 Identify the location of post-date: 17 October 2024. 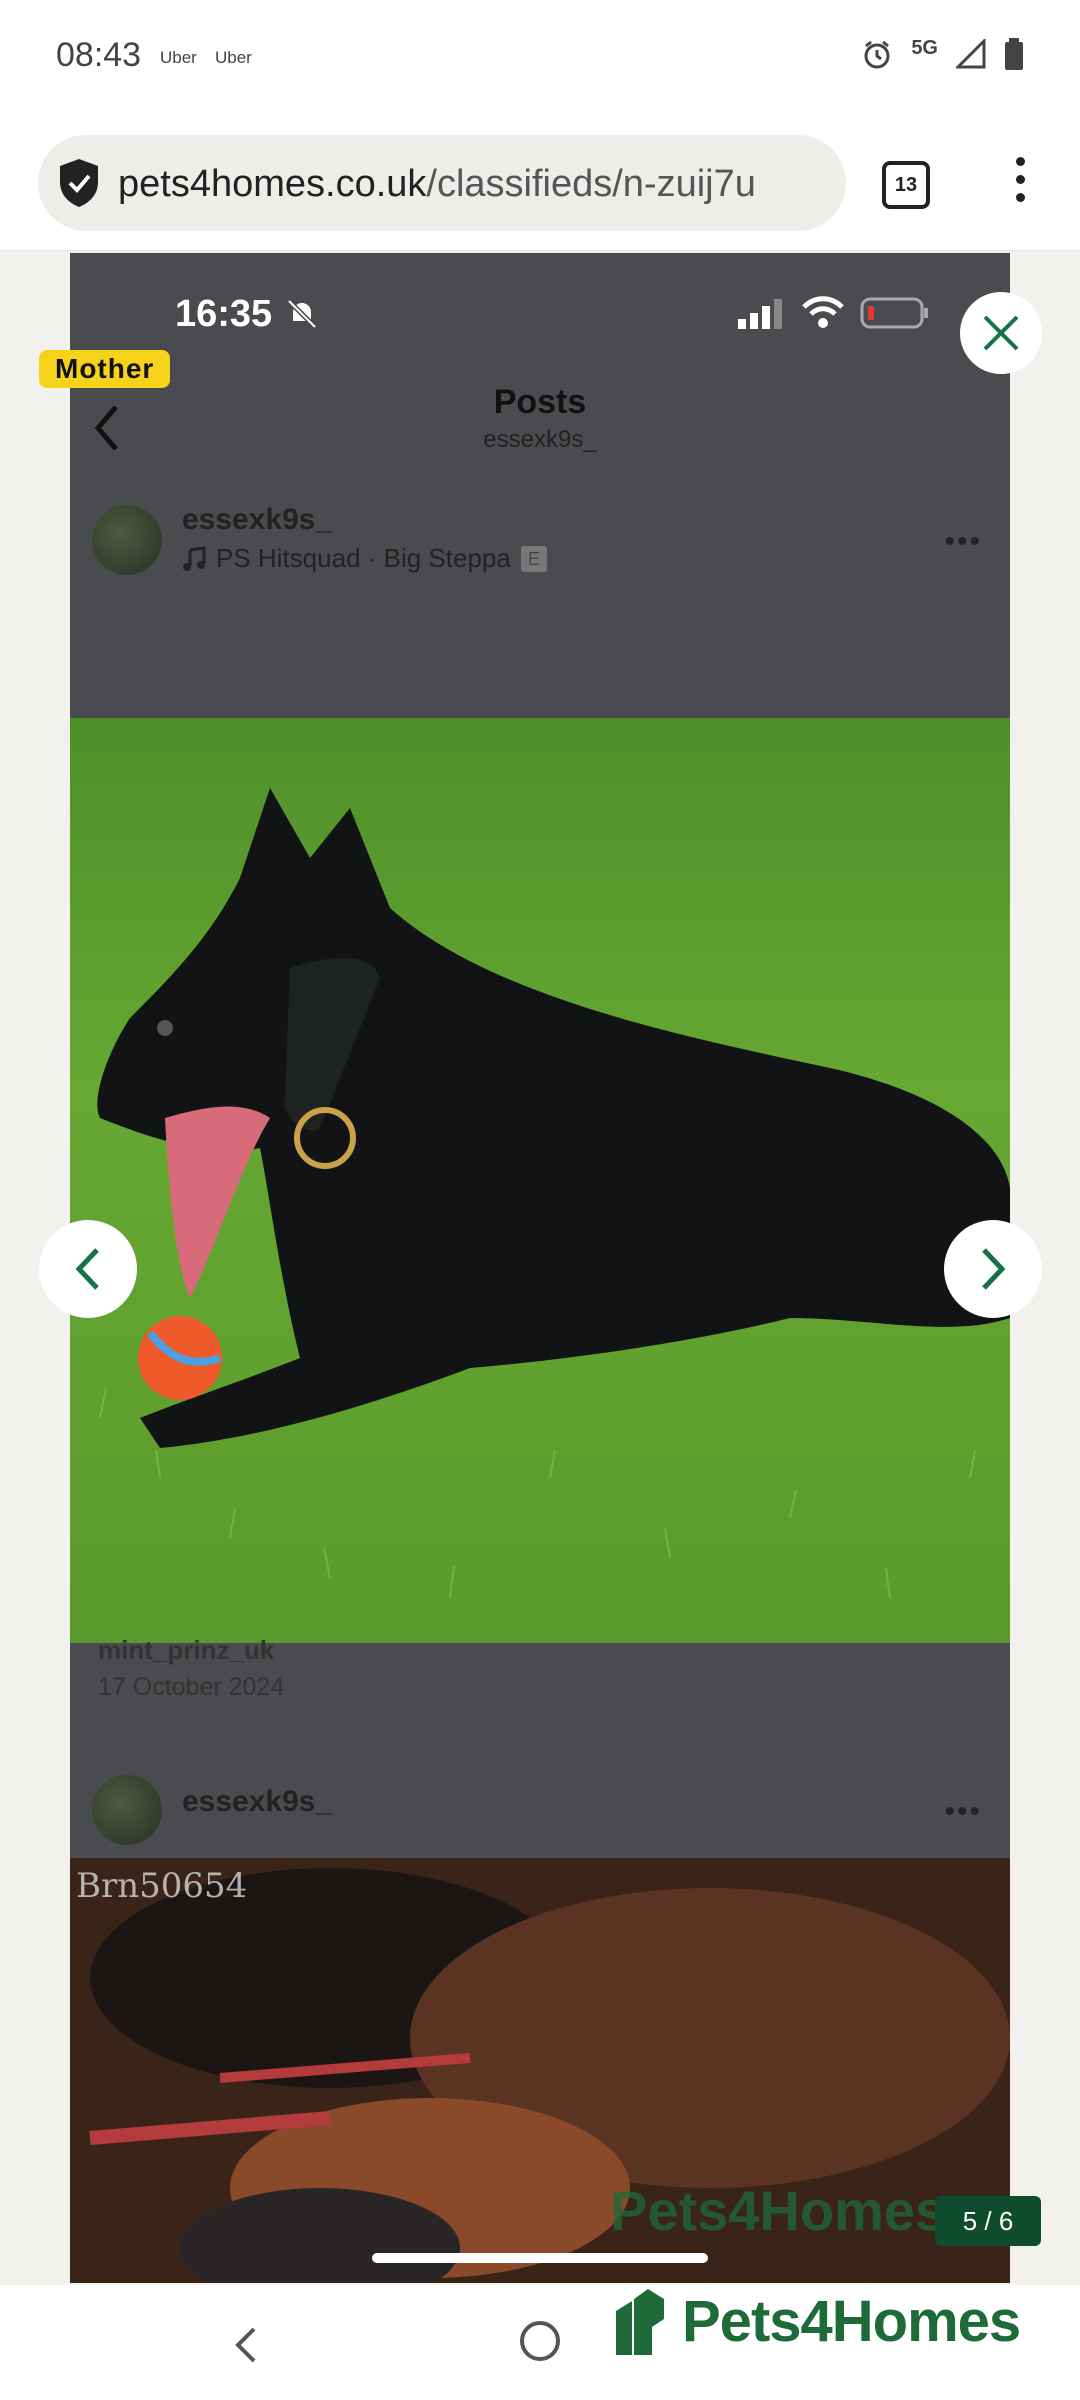
(191, 1687).